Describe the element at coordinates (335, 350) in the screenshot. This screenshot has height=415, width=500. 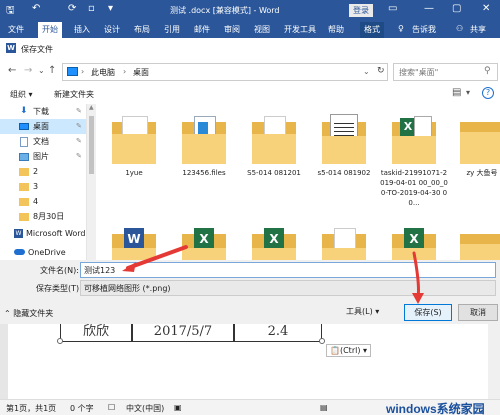
I see `clipboard-icon: 📋` at that location.